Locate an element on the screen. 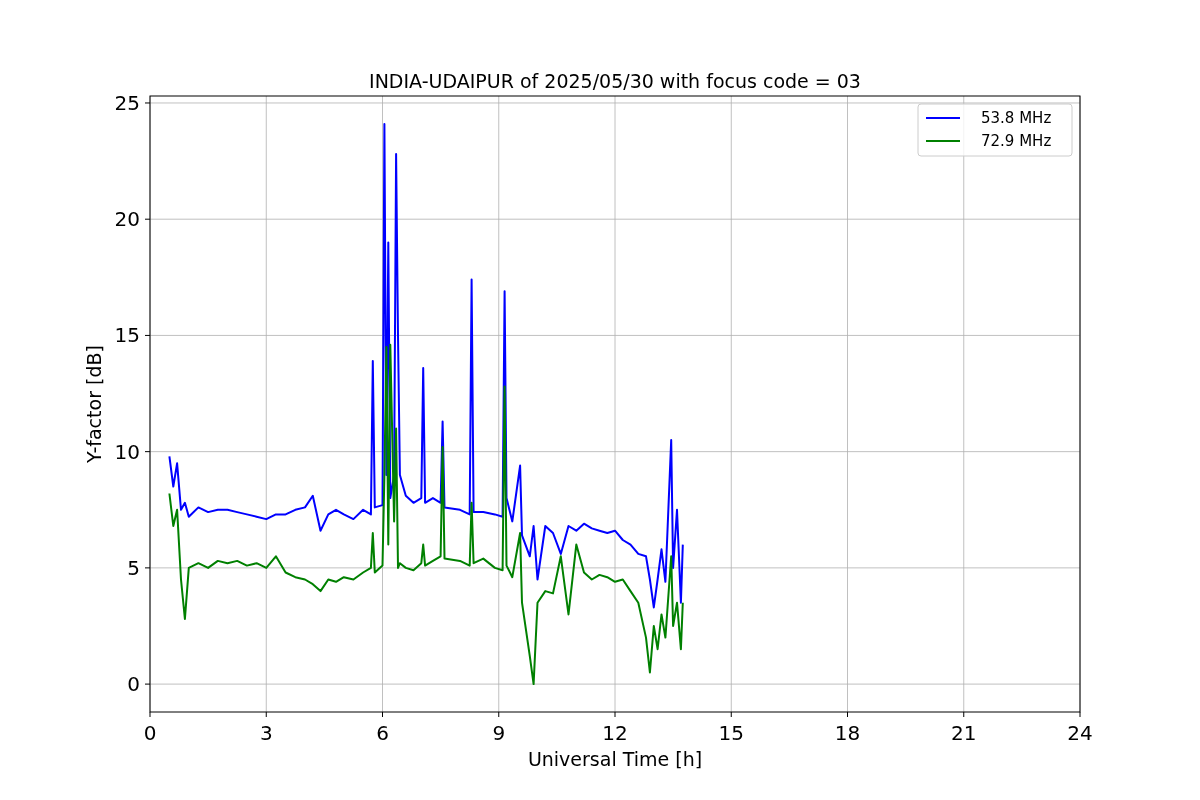  y-tick-label: 10 is located at coordinates (127, 451).